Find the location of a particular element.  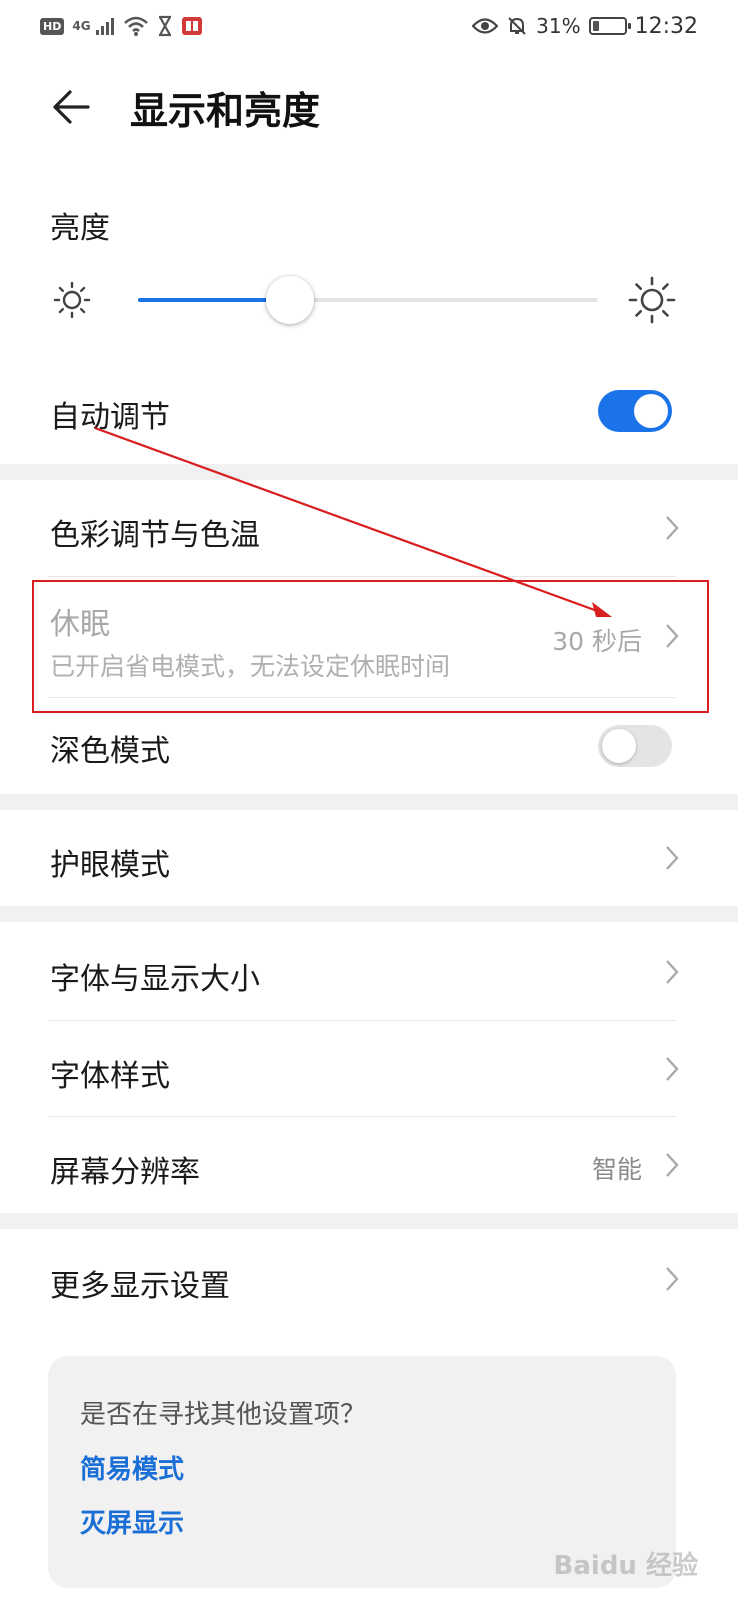

brightness-slider is located at coordinates (368, 300).